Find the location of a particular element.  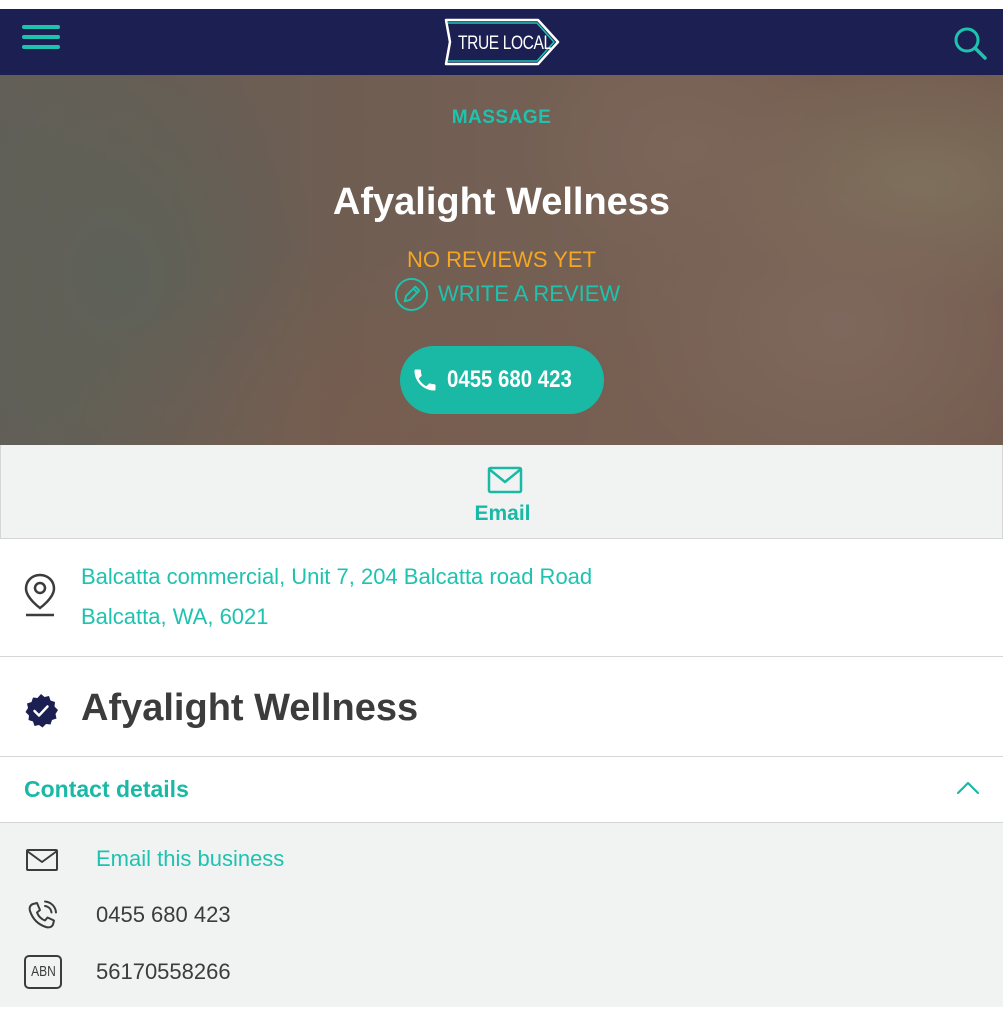

logo-text: TRUE LOCAL is located at coordinates (505, 43).